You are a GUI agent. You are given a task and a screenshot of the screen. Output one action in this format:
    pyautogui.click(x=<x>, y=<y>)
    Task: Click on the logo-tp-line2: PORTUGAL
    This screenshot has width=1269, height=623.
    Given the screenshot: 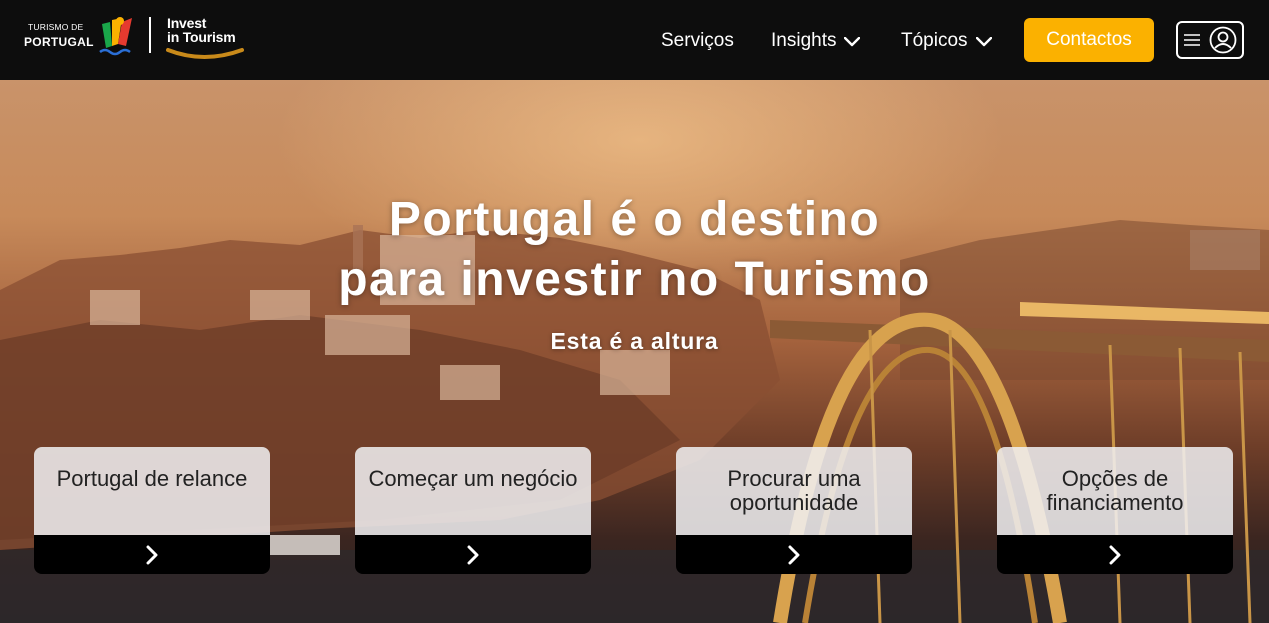 What is the action you would take?
    pyautogui.click(x=59, y=42)
    